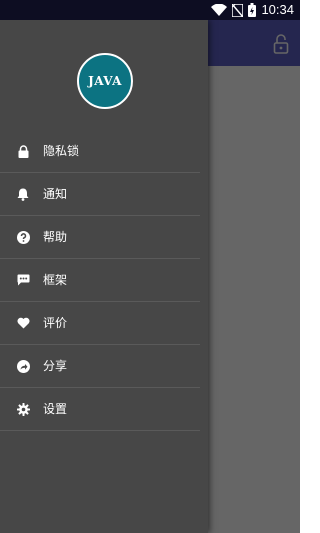 The image size is (320, 533). Describe the element at coordinates (219, 10) in the screenshot. I see `wifi-icon` at that location.